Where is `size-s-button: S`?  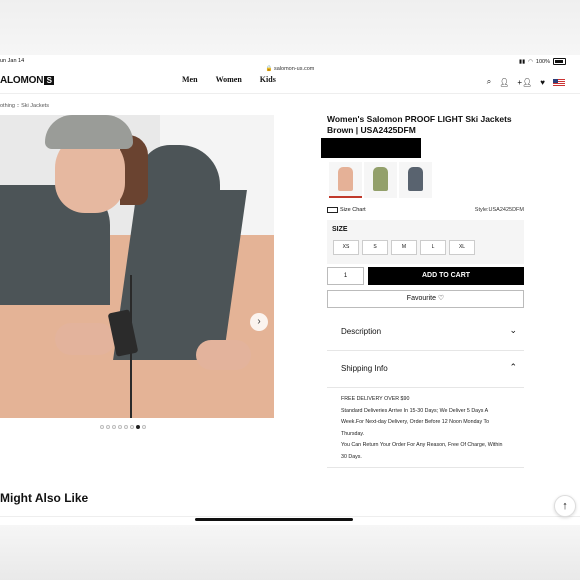 size-s-button: S is located at coordinates (375, 247).